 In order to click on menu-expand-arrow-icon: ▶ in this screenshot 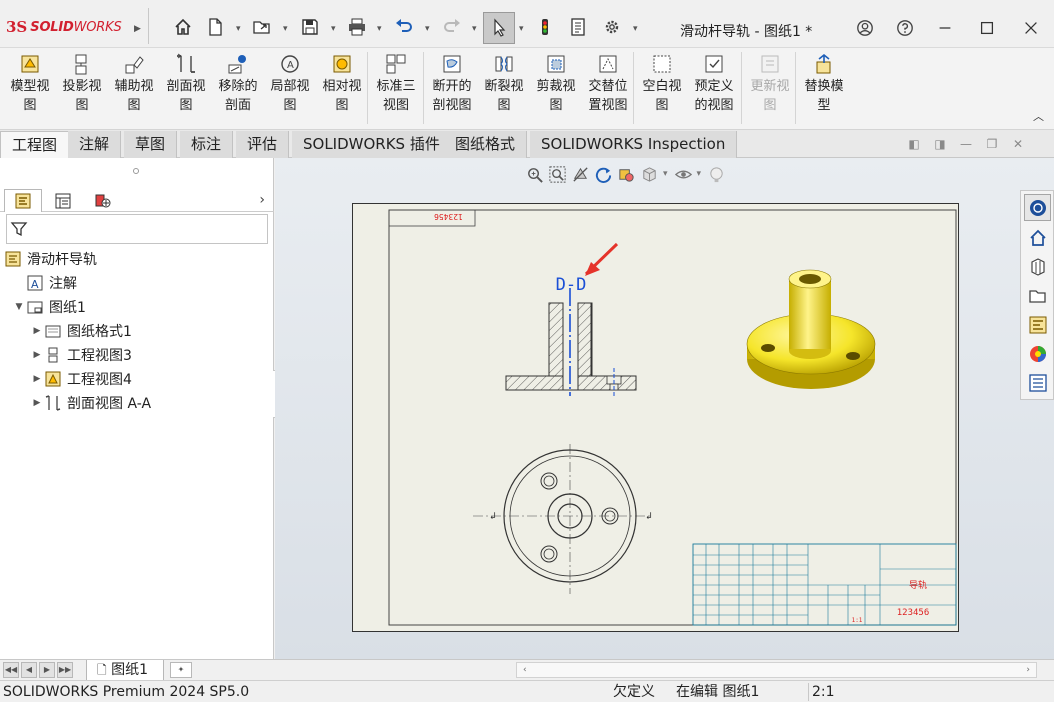, I will do `click(137, 29)`.